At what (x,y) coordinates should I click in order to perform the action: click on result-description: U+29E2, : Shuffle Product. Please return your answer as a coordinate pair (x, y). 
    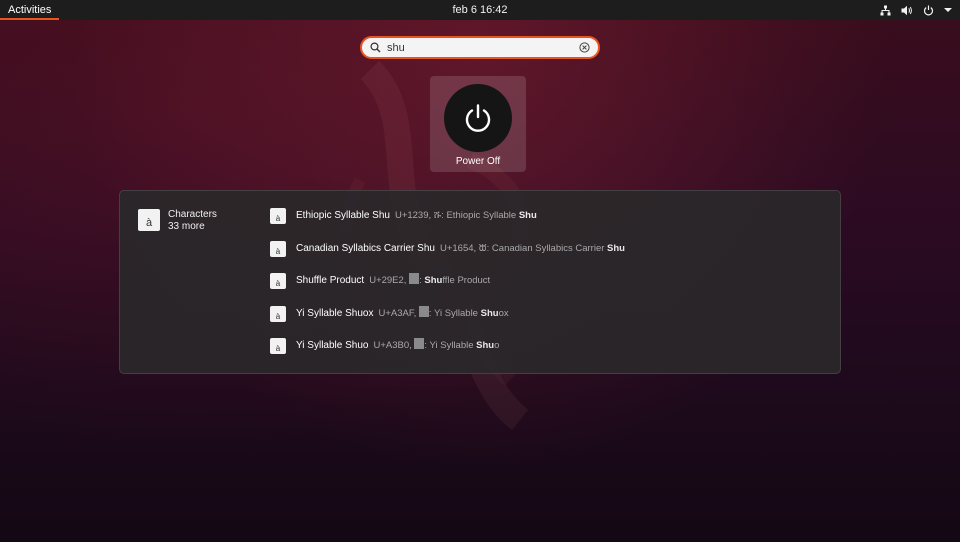
    Looking at the image, I should click on (430, 279).